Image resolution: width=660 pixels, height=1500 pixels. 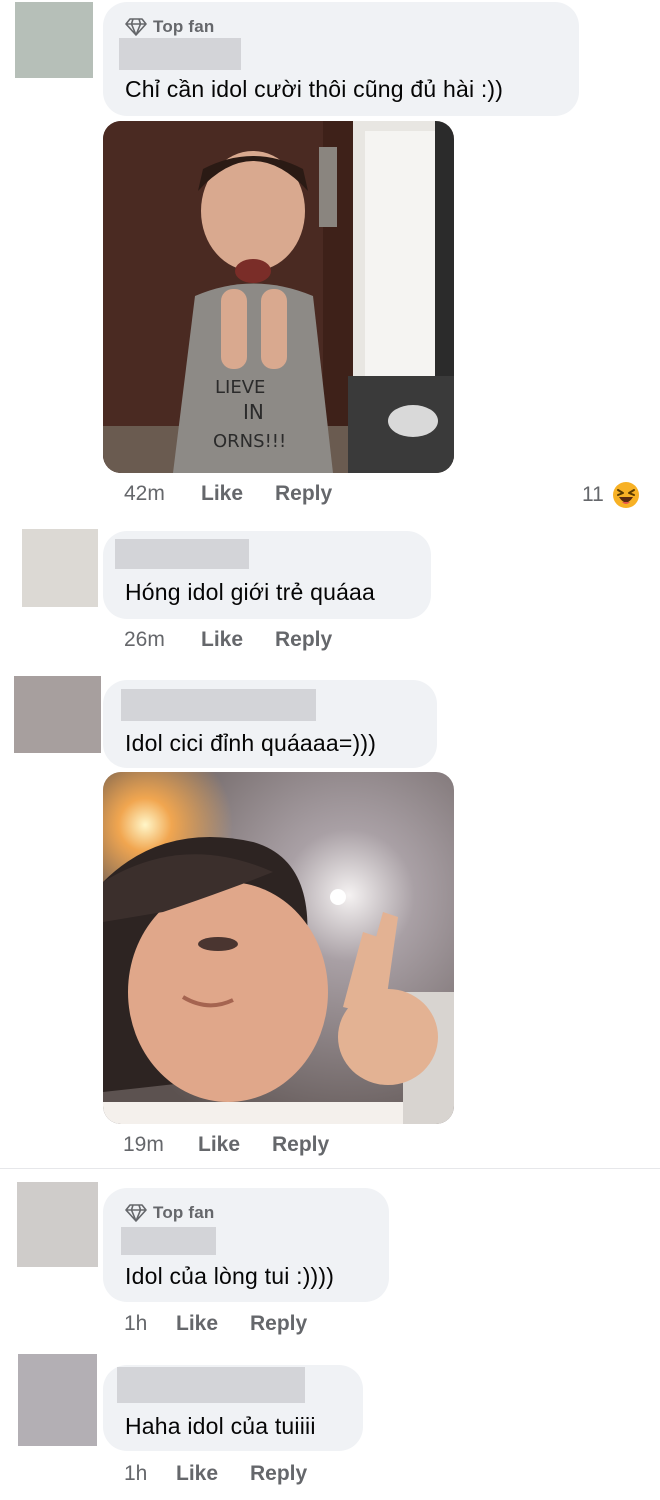 What do you see at coordinates (251, 743) in the screenshot?
I see `comment-text: Idol cici đỉnh quáaaa=)))` at bounding box center [251, 743].